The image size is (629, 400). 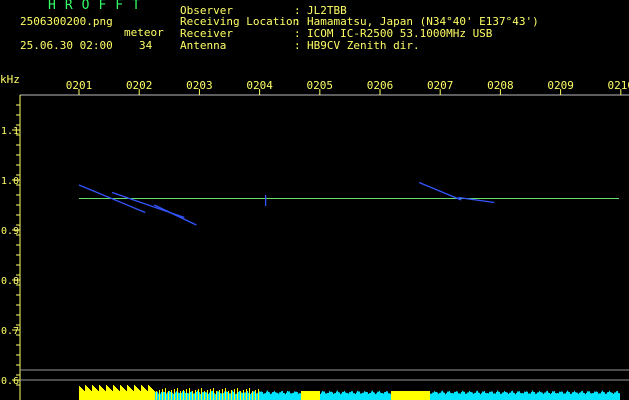 What do you see at coordinates (380, 85) in the screenshot?
I see `time-tick-label: 0206` at bounding box center [380, 85].